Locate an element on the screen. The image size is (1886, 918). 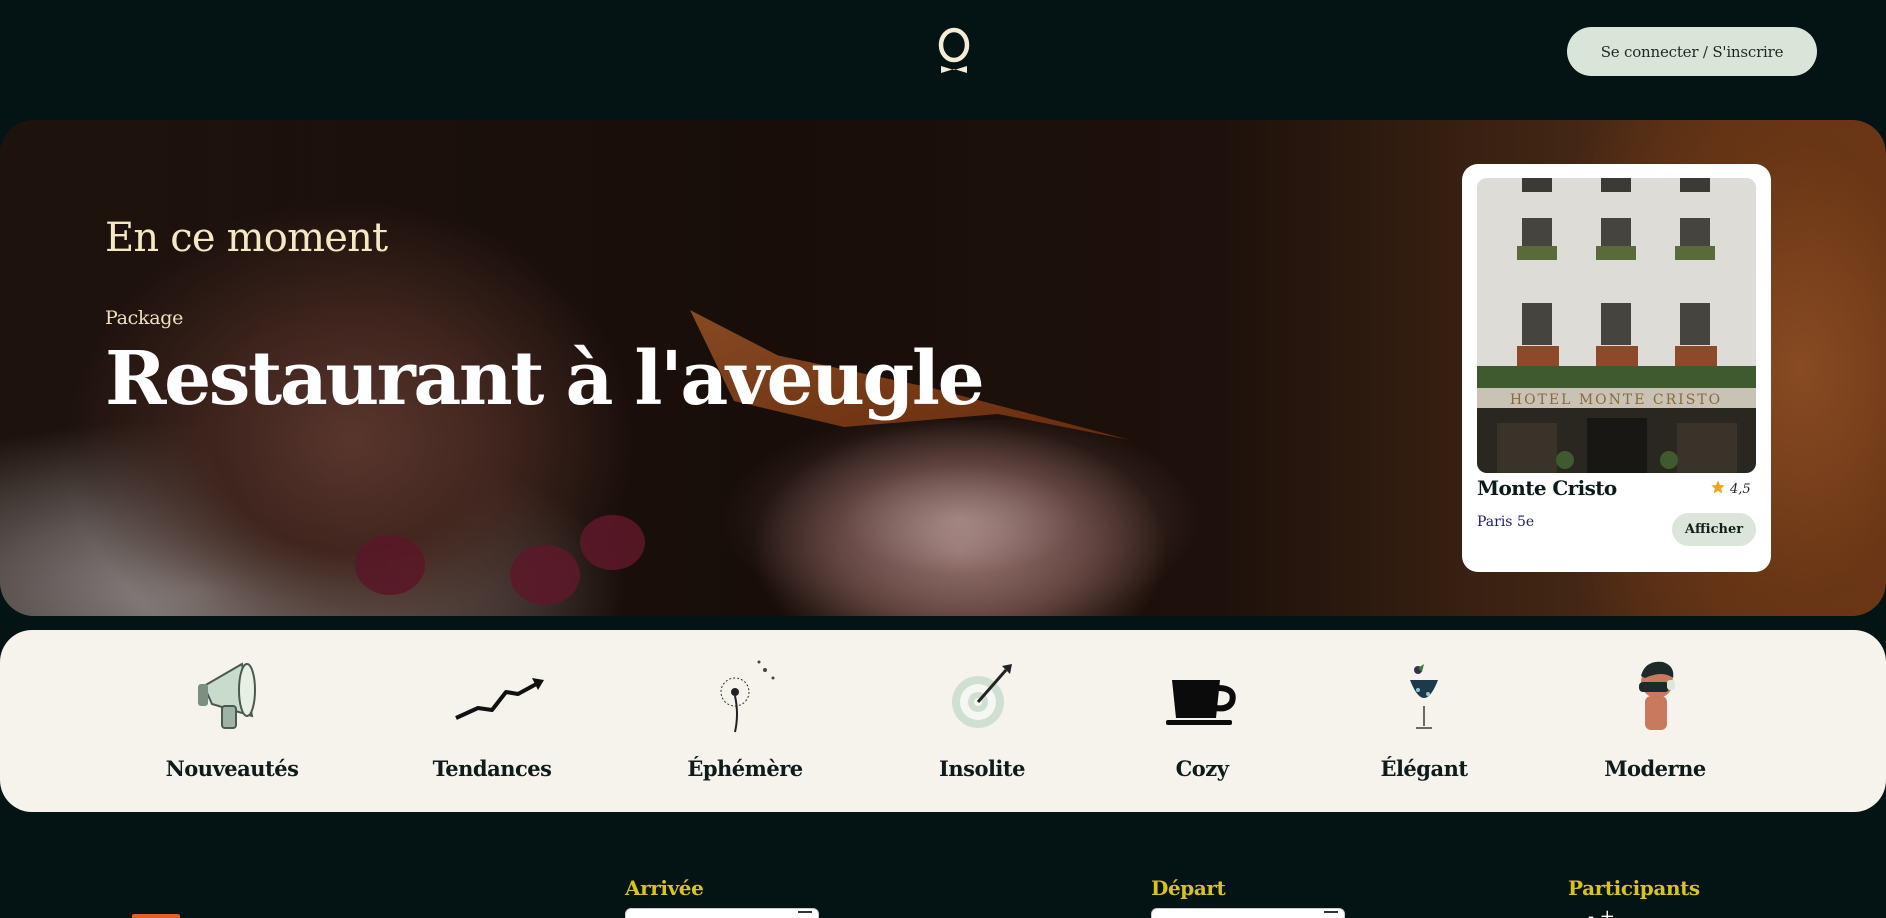
hero-tag: Package is located at coordinates (144, 318).